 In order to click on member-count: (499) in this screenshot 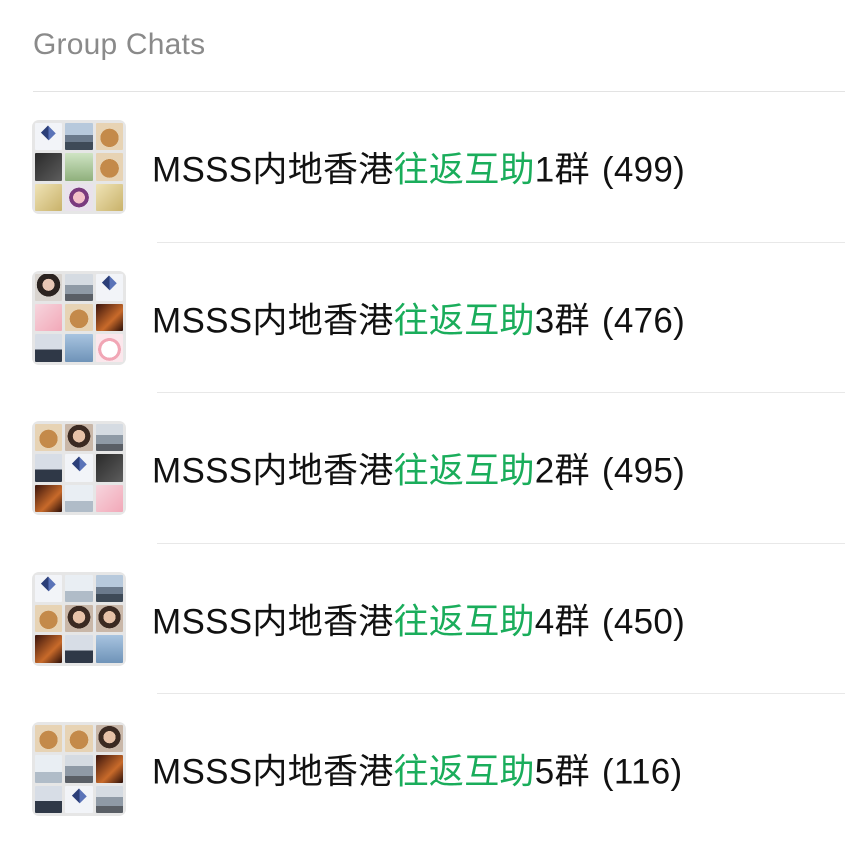, I will do `click(643, 170)`.